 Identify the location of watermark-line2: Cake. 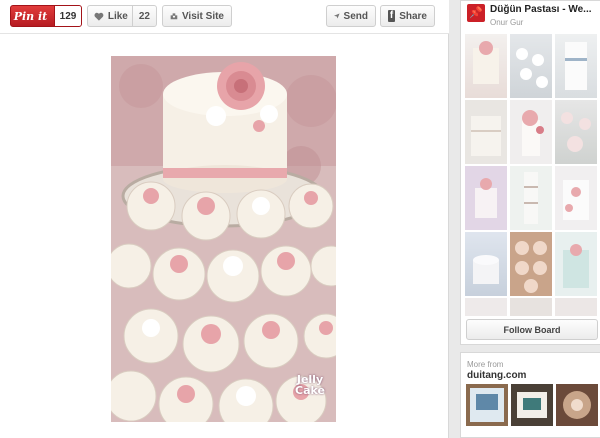
(310, 390).